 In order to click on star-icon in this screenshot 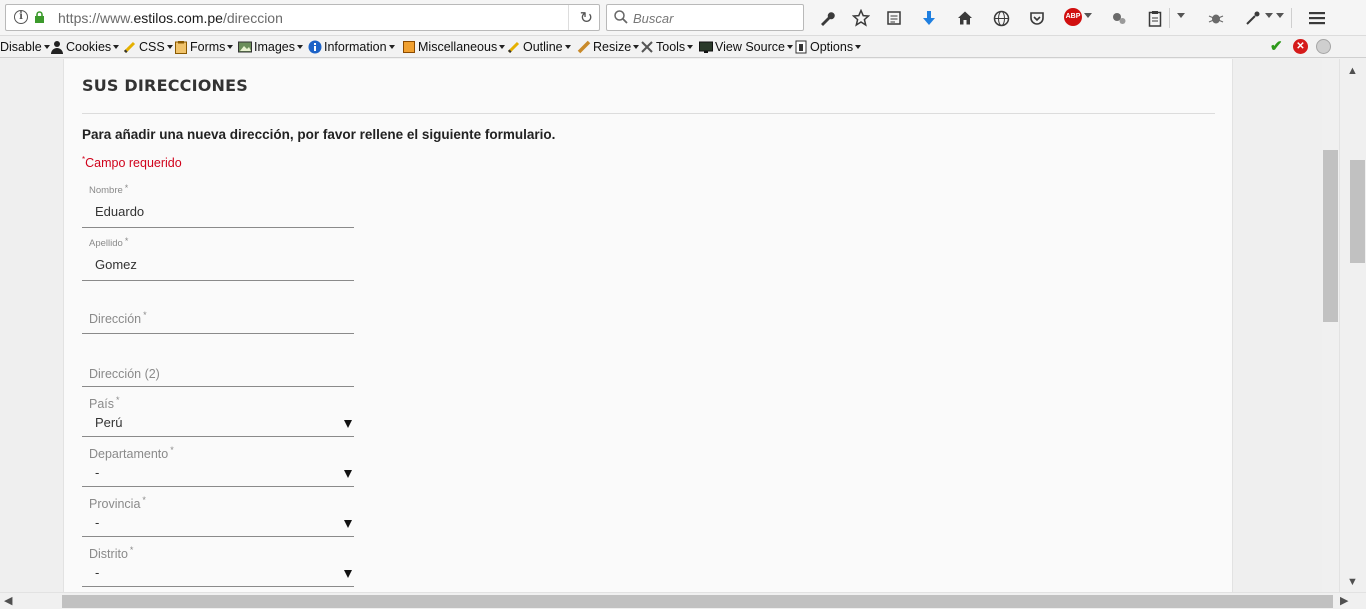, I will do `click(861, 18)`.